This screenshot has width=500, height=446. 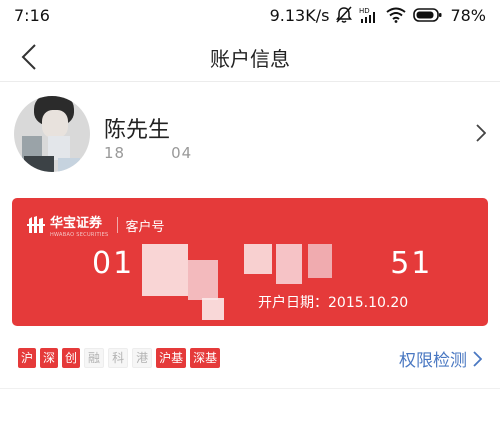 I want to click on card-header: 华宝证券 HWABAO SECURITIES 客户号, so click(x=95, y=225).